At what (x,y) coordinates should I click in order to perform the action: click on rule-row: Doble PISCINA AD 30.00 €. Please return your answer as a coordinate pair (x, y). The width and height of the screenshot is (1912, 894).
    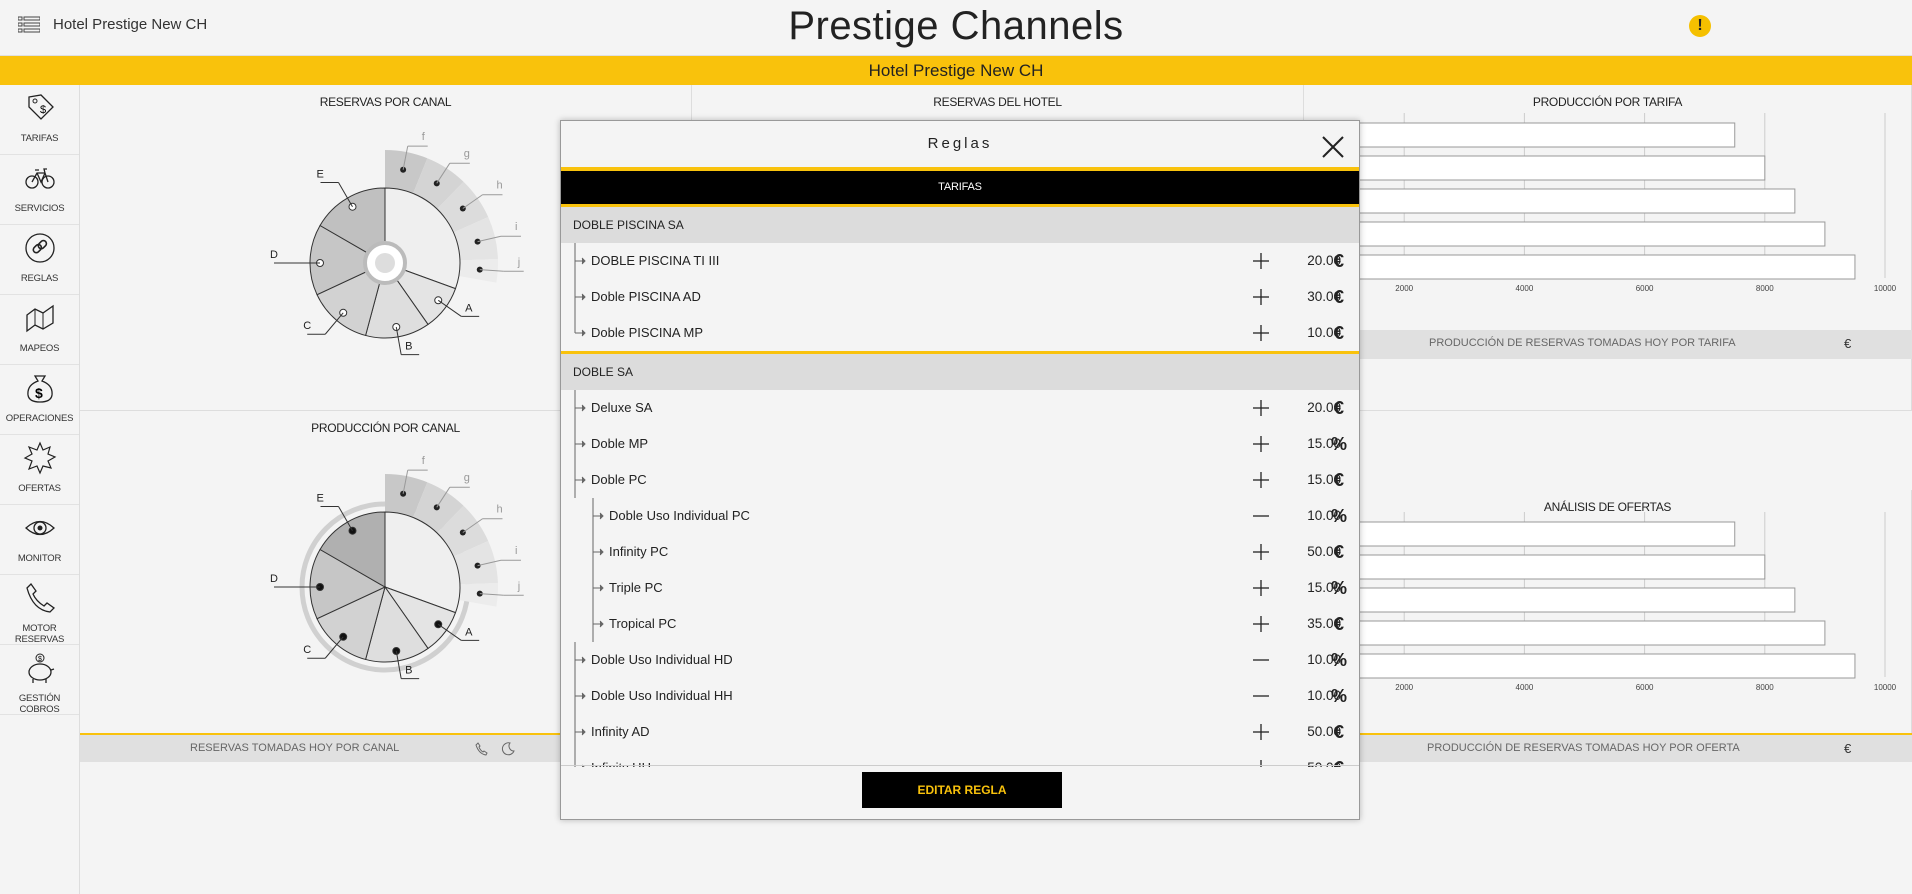
    Looking at the image, I should click on (960, 297).